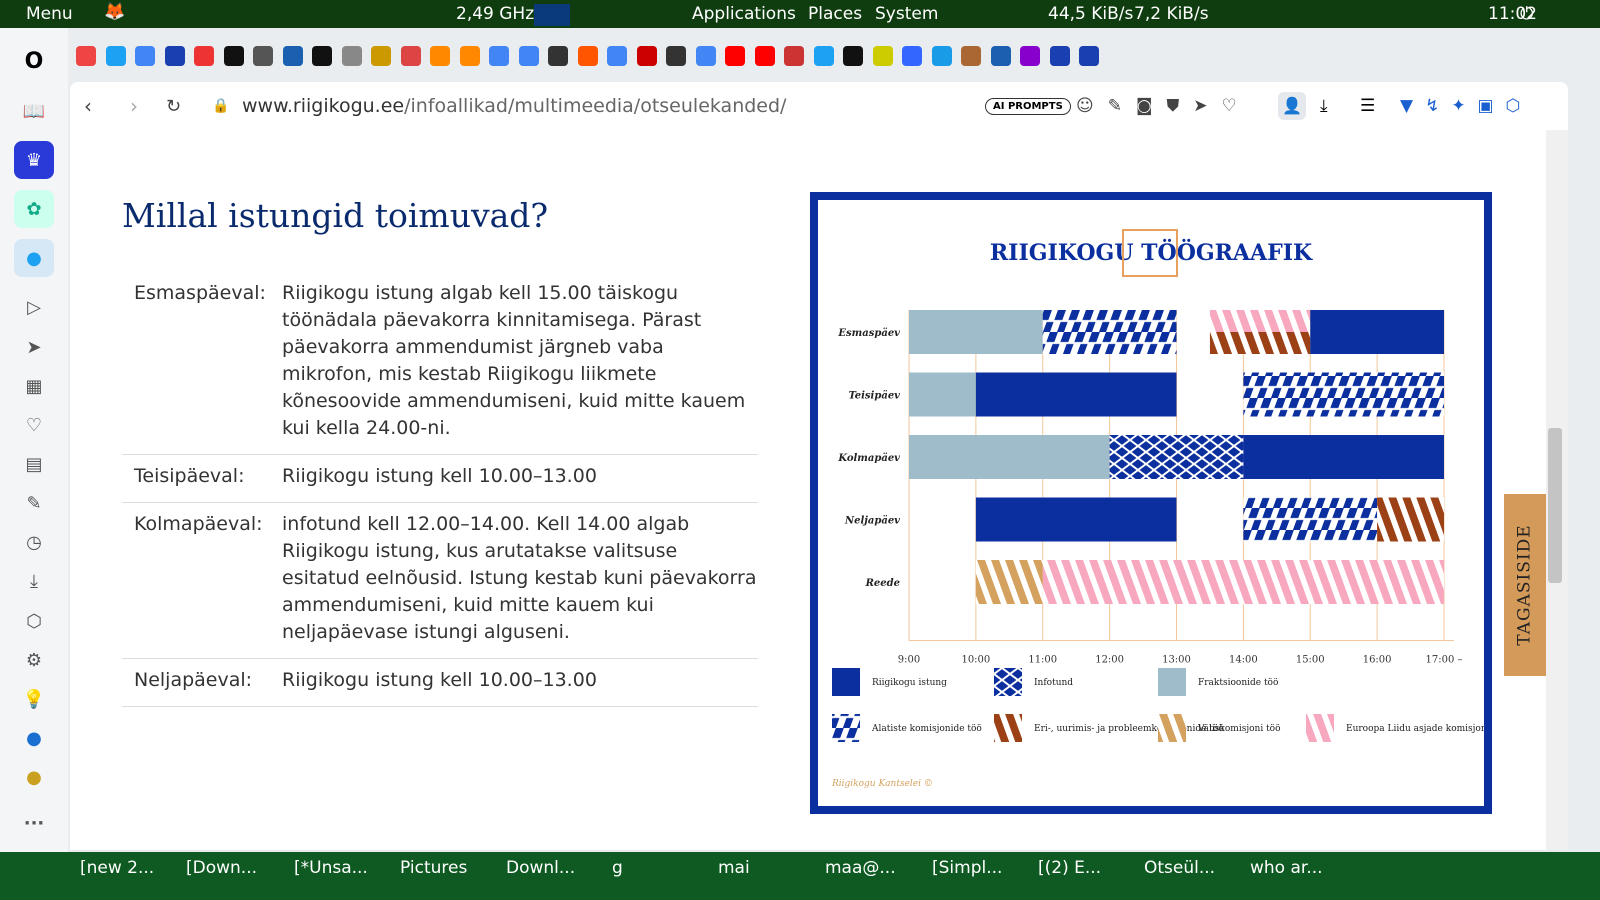 The height and width of the screenshot is (900, 1600). Describe the element at coordinates (1555, 505) in the screenshot. I see `scrollbar-thumb` at that location.